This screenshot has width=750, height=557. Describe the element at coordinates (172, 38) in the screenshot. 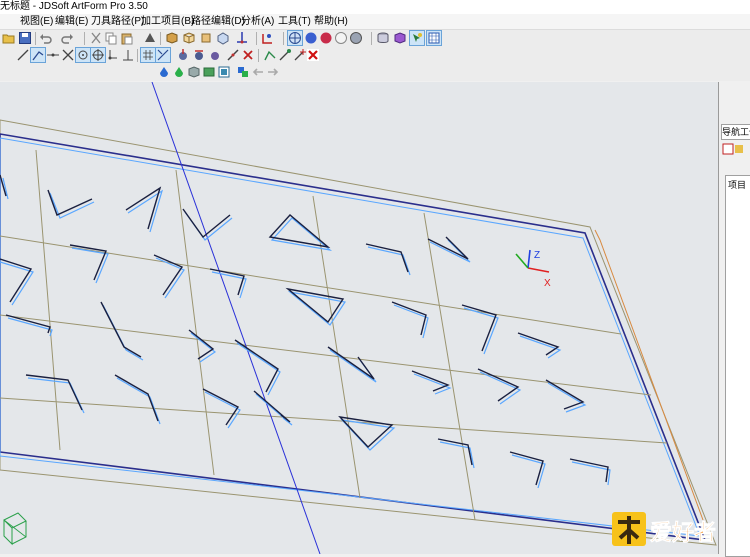

I see `cube-icon` at that location.